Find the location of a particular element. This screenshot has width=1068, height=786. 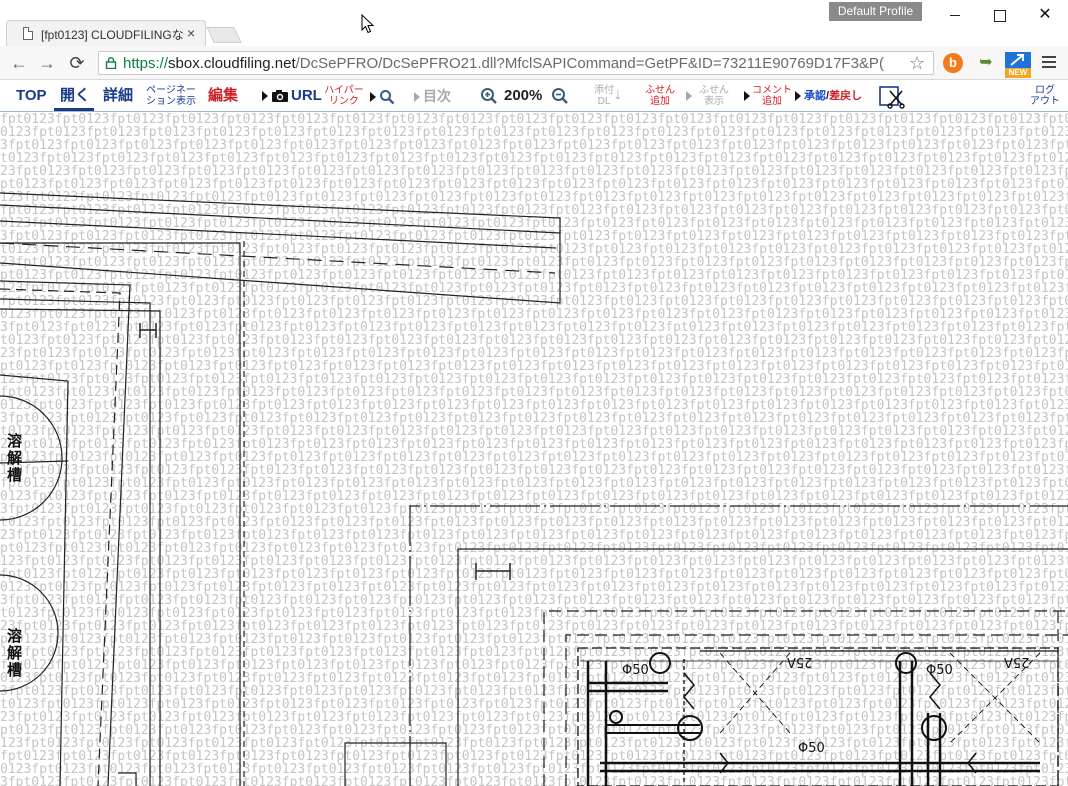

comment-label-2: 追加 is located at coordinates (772, 101).